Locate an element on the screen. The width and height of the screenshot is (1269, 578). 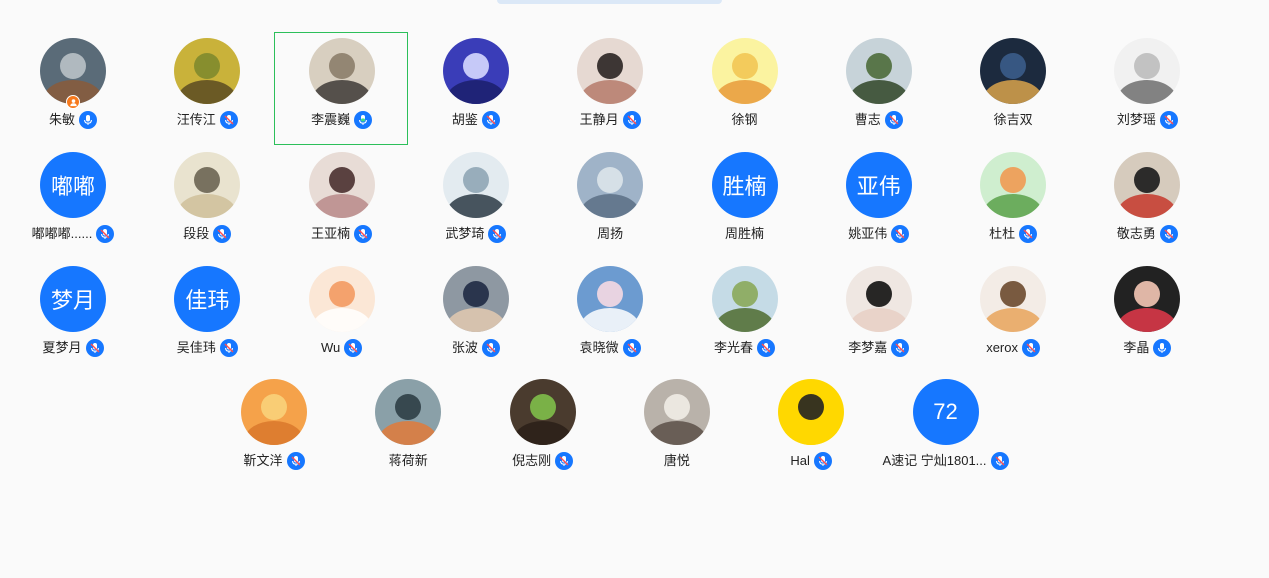
participant-tile: Hal is located at coordinates (810, 429).